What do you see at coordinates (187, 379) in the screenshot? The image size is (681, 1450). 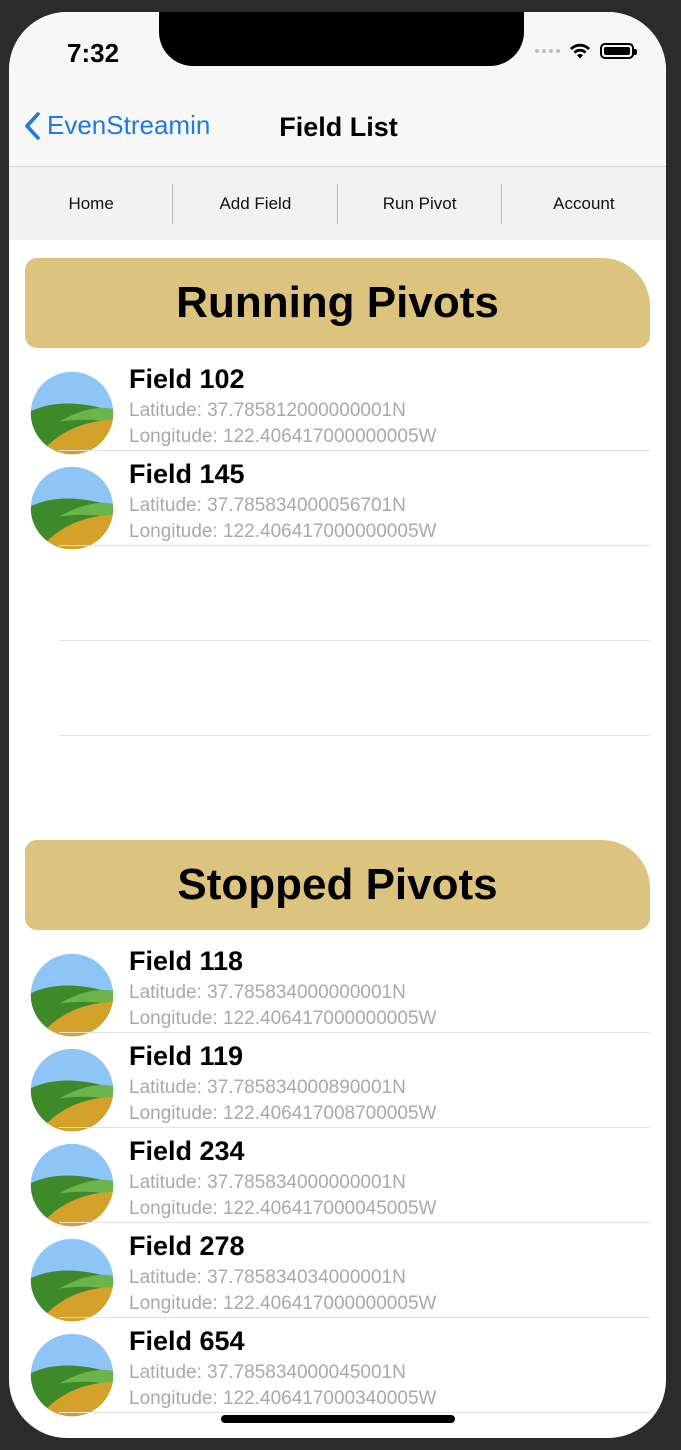 I see `field-name: Field 102` at bounding box center [187, 379].